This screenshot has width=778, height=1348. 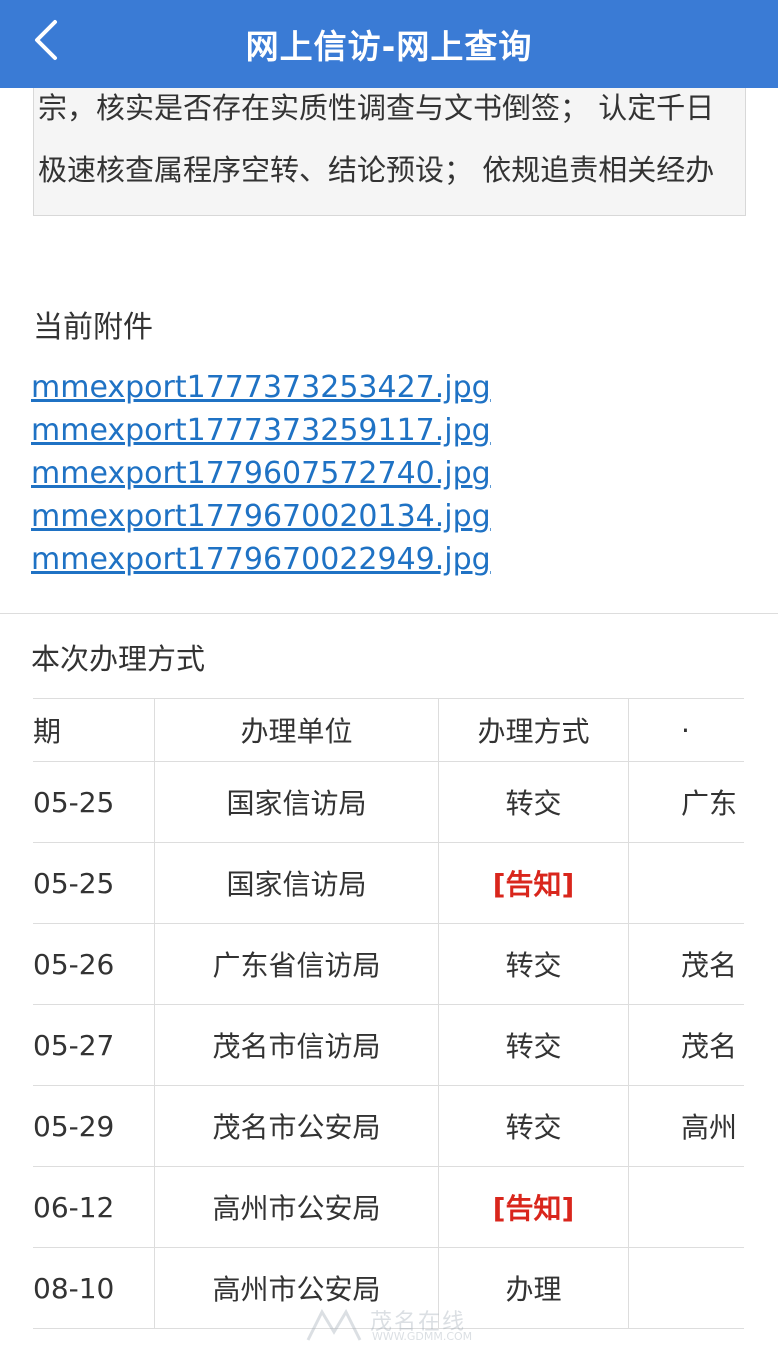 I want to click on table-row: 05-29 茂名市公安局 转交 高州, so click(x=388, y=1126).